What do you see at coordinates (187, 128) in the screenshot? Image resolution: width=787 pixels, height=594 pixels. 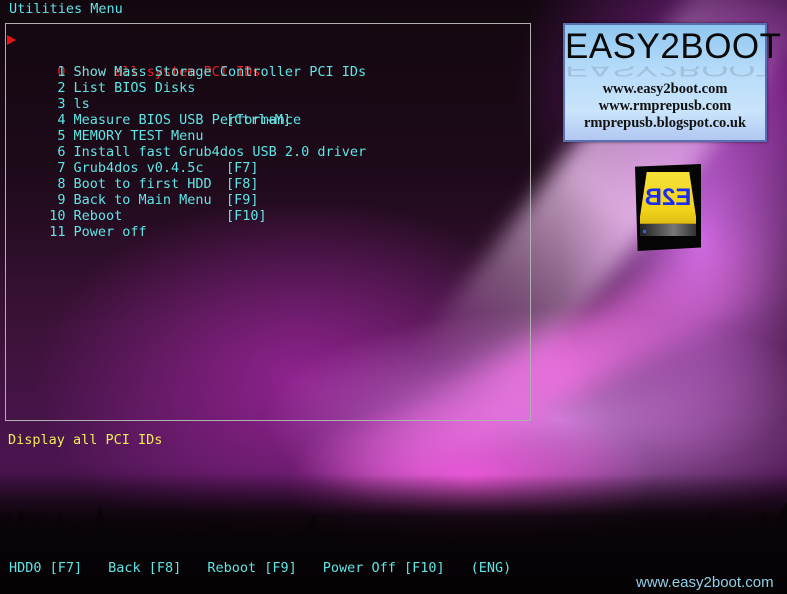 I see `menu-item-memory-test: 5 MEMORY TEST Menu [Ctrl+M]` at bounding box center [187, 128].